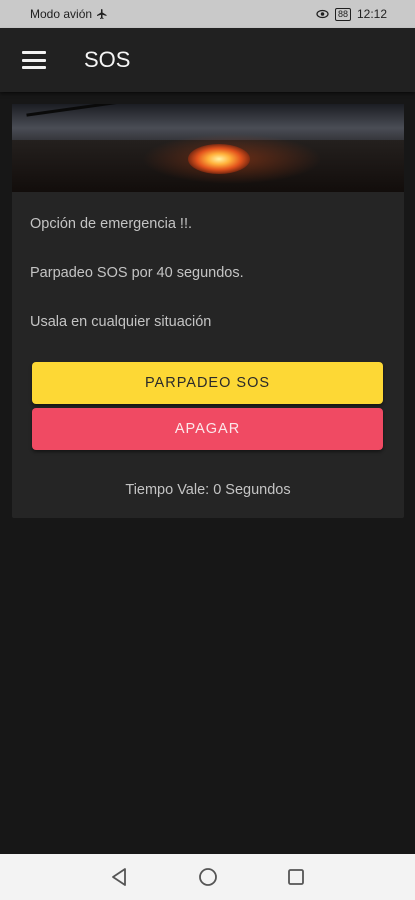 This screenshot has width=415, height=900. Describe the element at coordinates (102, 14) in the screenshot. I see `airplane-icon` at that location.